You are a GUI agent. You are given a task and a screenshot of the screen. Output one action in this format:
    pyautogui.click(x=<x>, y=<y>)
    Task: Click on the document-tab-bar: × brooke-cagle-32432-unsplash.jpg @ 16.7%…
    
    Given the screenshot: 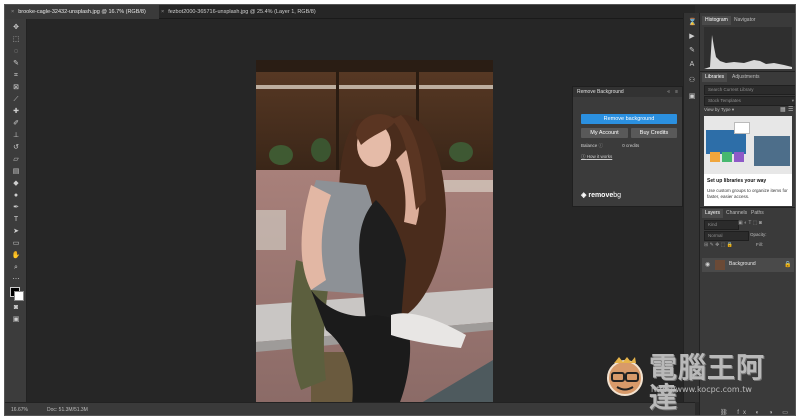 What is the action you would take?
    pyautogui.click(x=350, y=12)
    